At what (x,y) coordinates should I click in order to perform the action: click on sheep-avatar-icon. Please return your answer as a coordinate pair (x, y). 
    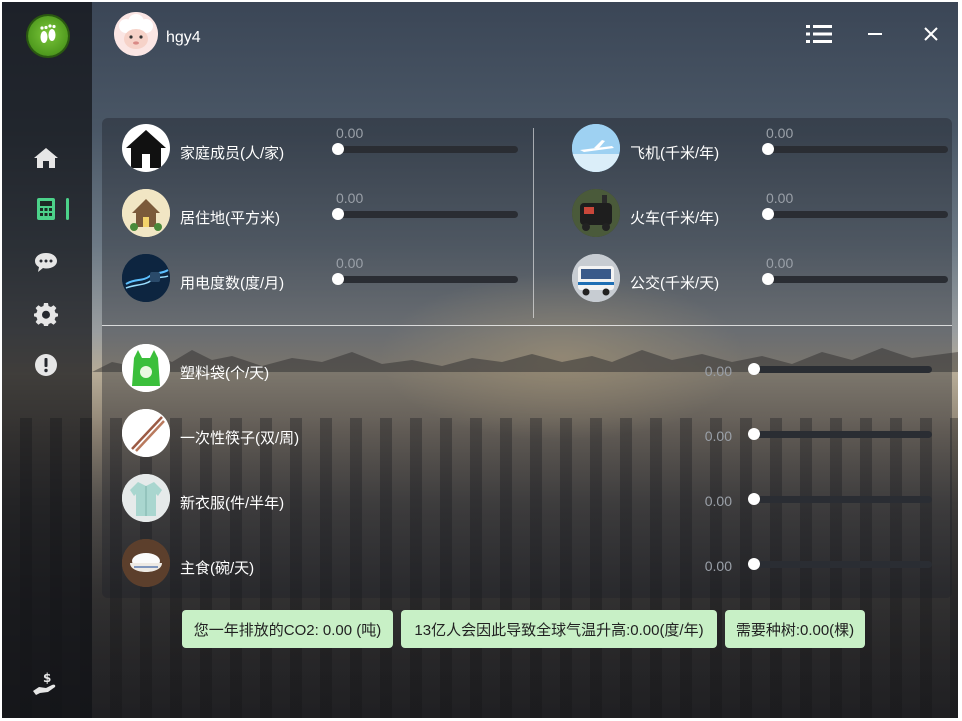
    Looking at the image, I should click on (136, 34).